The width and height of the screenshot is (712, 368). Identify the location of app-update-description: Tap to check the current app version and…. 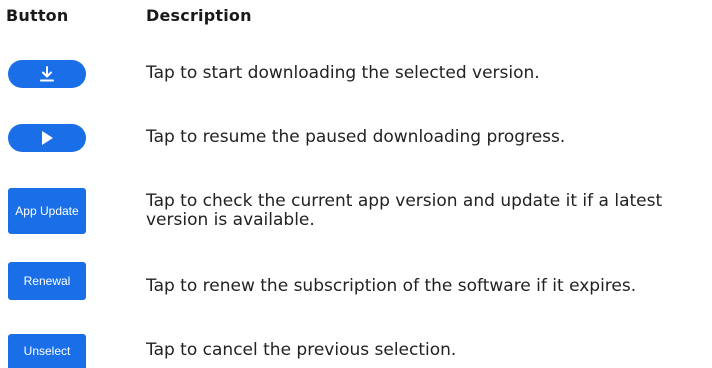
(404, 210).